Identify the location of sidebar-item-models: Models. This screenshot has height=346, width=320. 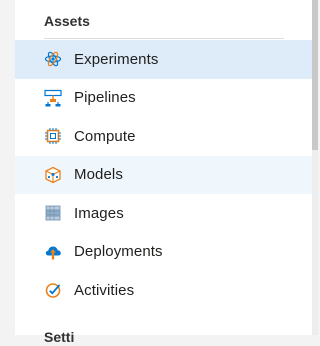
(163, 174).